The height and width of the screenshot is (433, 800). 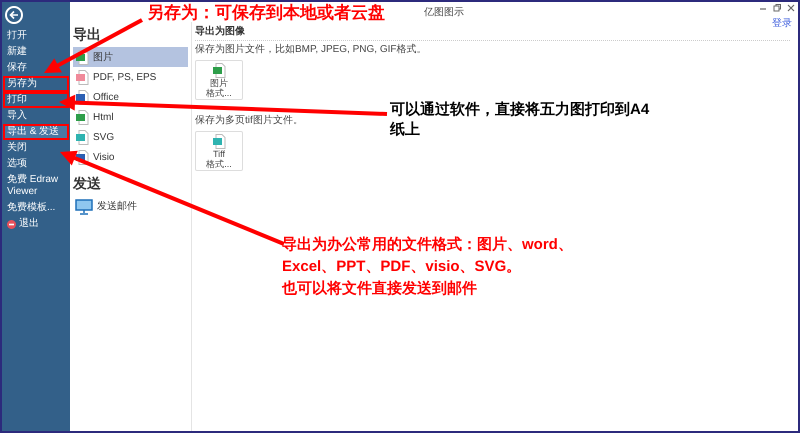 I want to click on description-text: 保存为多页tif图片文件。, so click(x=249, y=121).